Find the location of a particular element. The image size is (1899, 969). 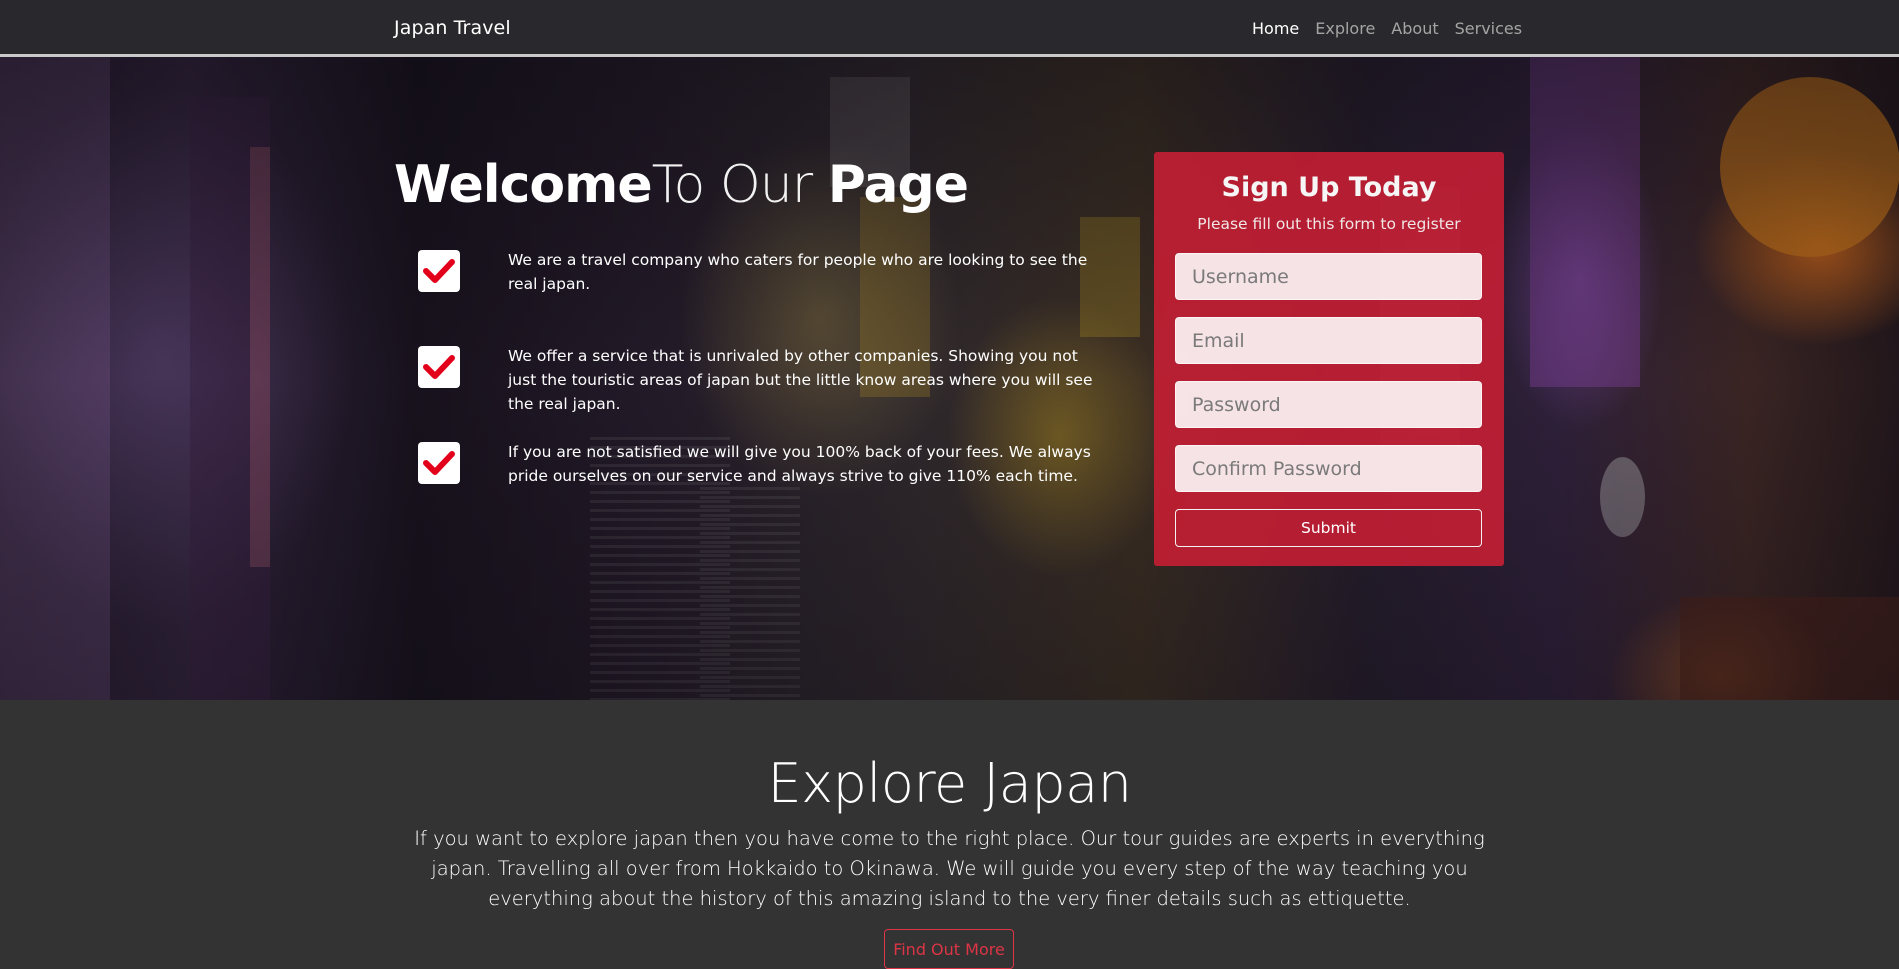

password-input is located at coordinates (1328, 404).